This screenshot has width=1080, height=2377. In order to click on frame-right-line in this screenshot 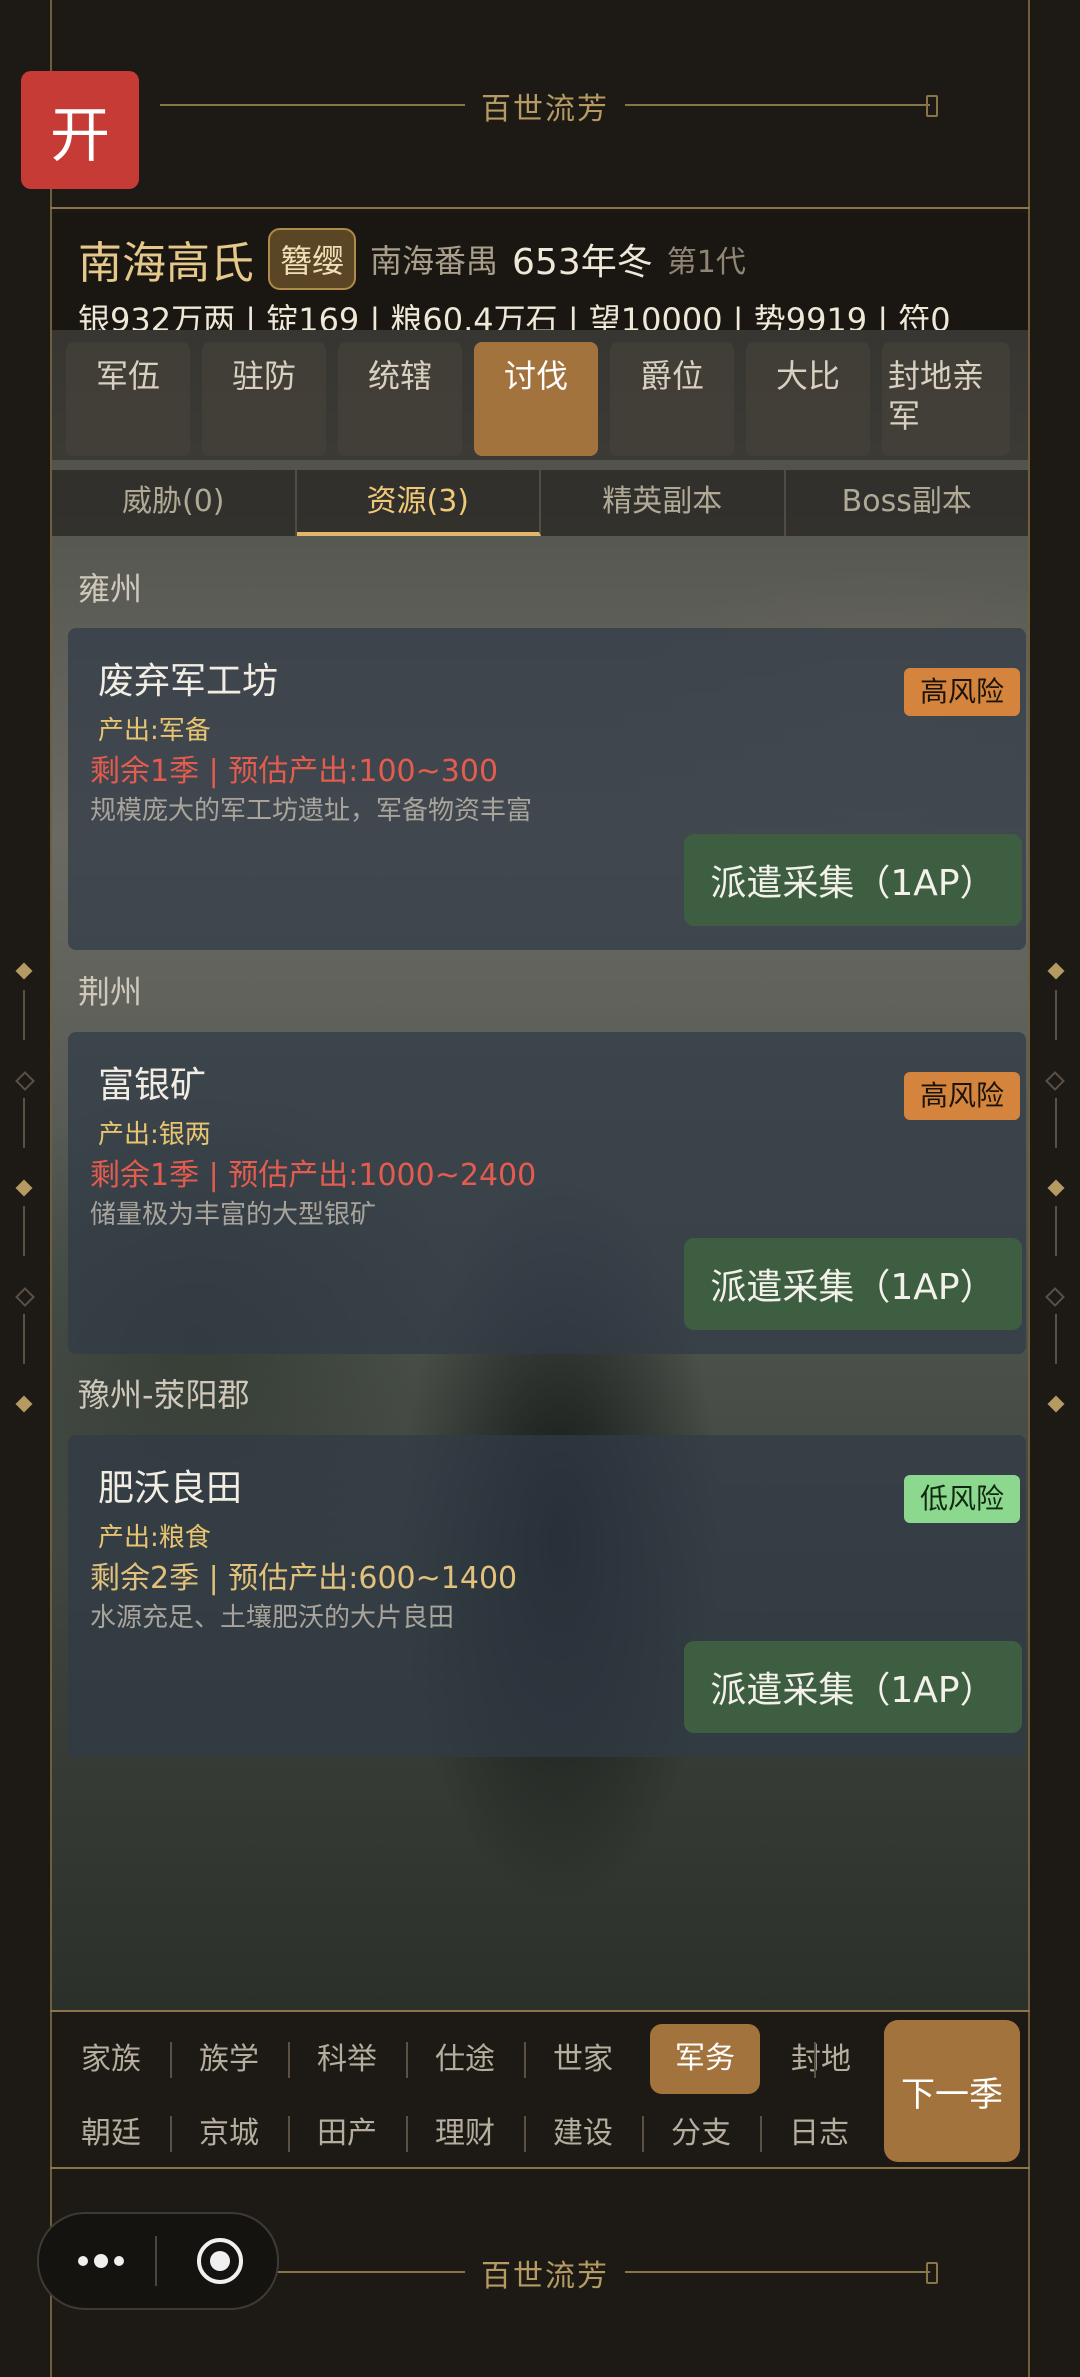, I will do `click(1029, 1188)`.